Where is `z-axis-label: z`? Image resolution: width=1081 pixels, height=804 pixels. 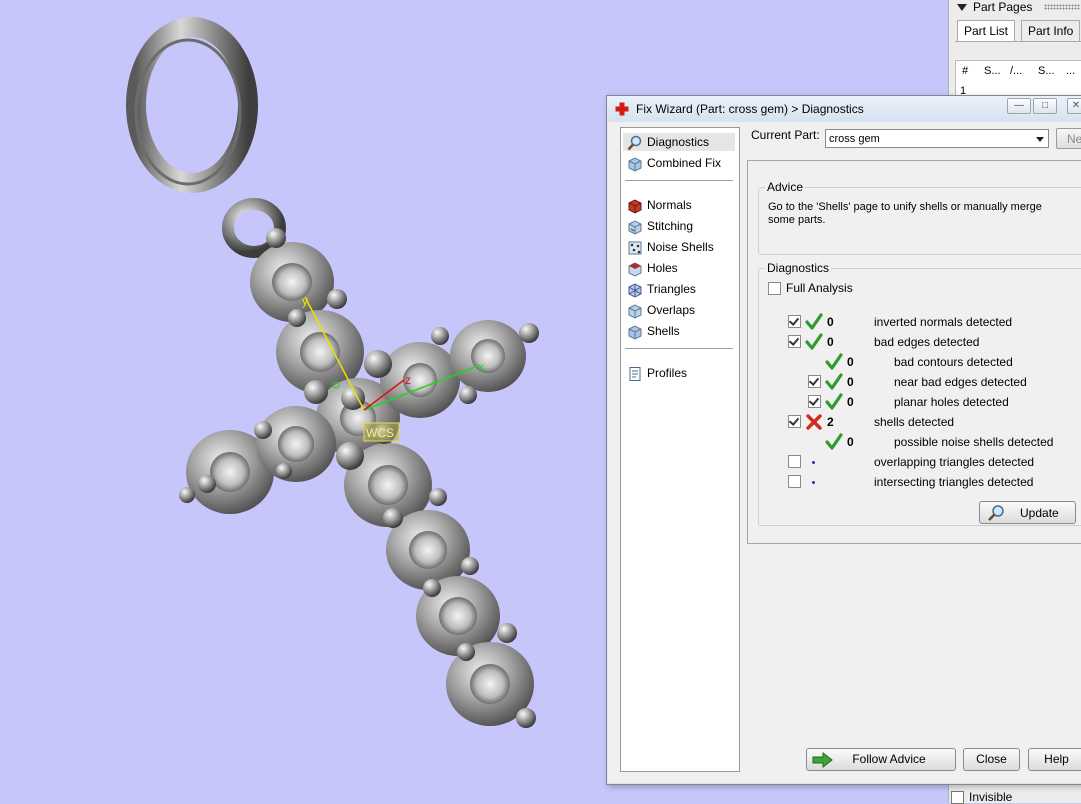
z-axis-label: z is located at coordinates (408, 380).